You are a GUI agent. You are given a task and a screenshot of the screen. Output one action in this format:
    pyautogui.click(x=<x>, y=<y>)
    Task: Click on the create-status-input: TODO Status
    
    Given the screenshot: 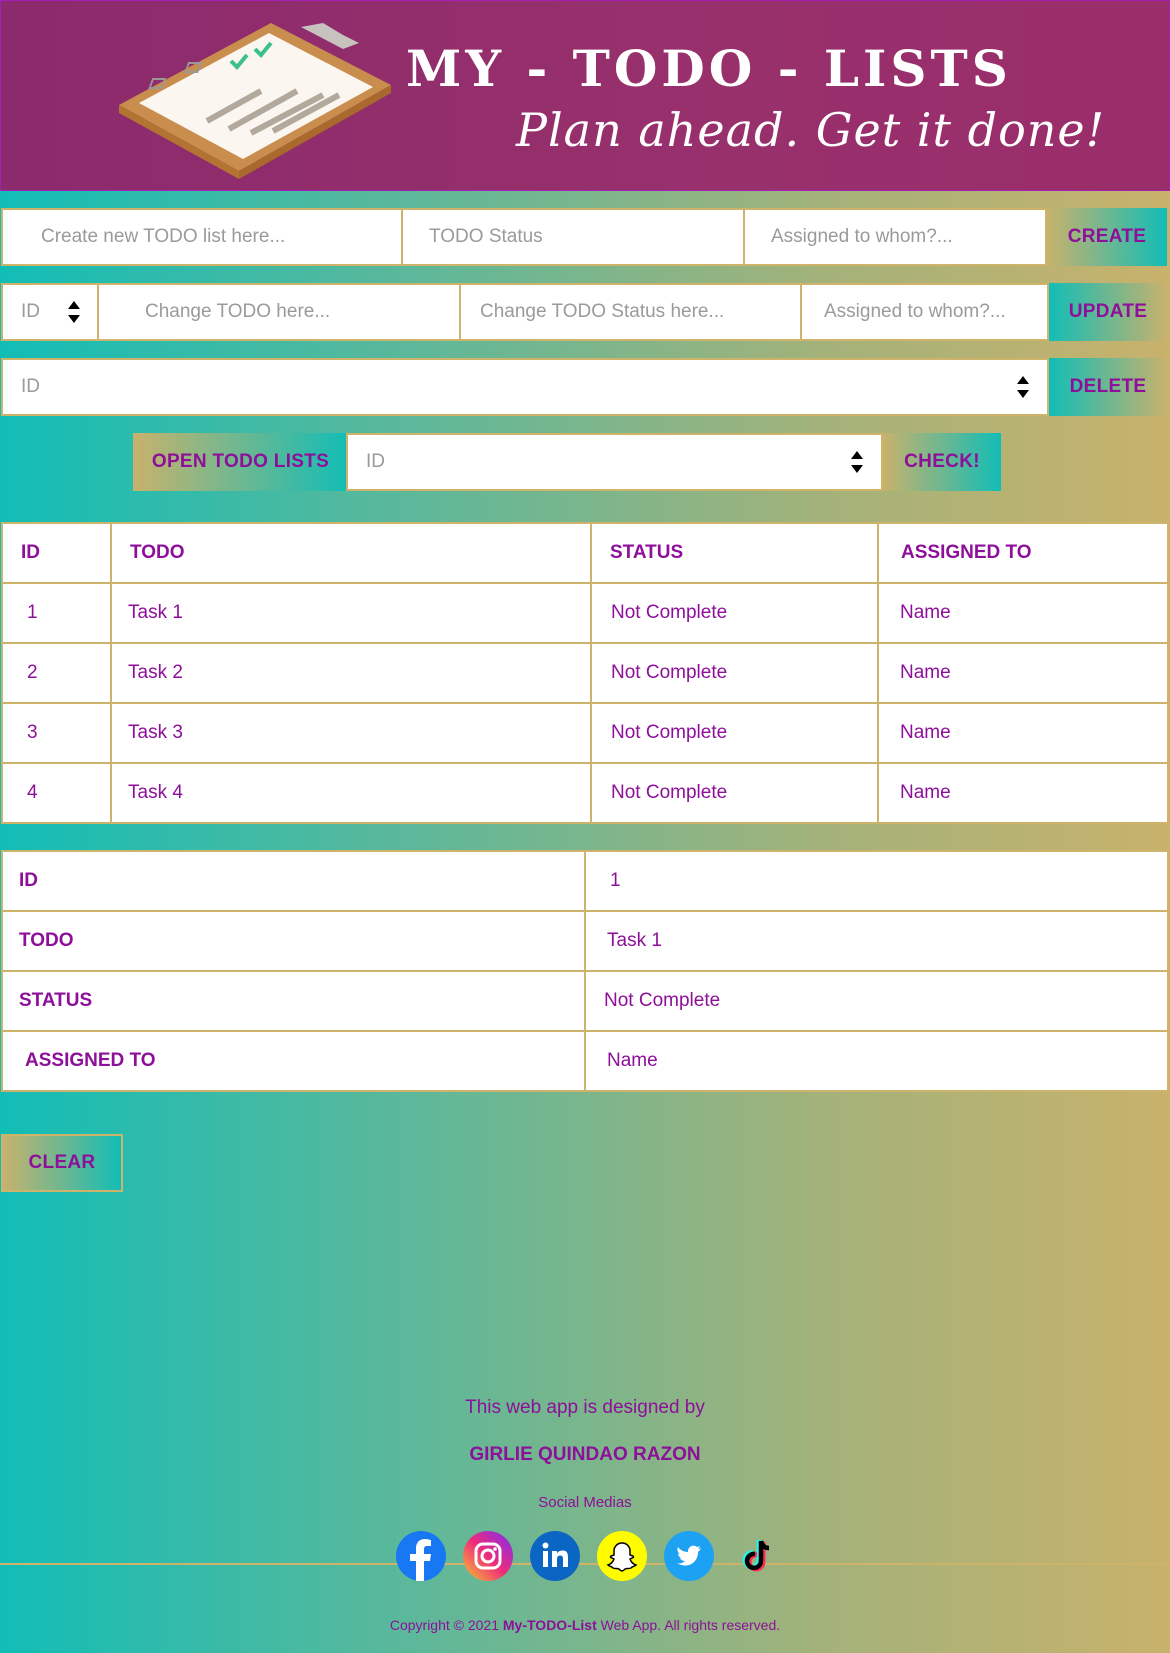 What is the action you would take?
    pyautogui.click(x=573, y=237)
    